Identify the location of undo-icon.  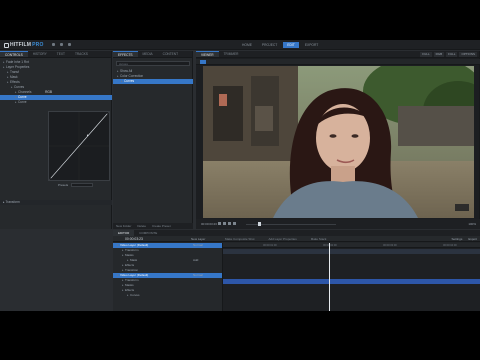
(61, 44).